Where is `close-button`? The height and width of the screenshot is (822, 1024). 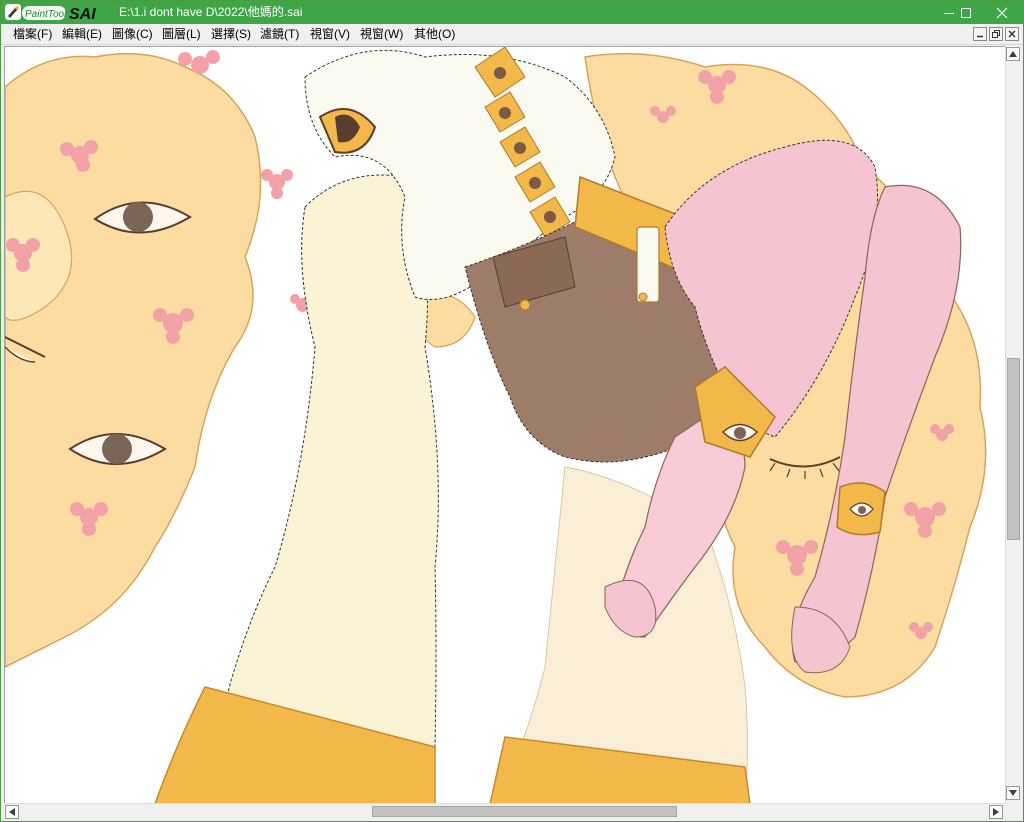
close-button is located at coordinates (1002, 12).